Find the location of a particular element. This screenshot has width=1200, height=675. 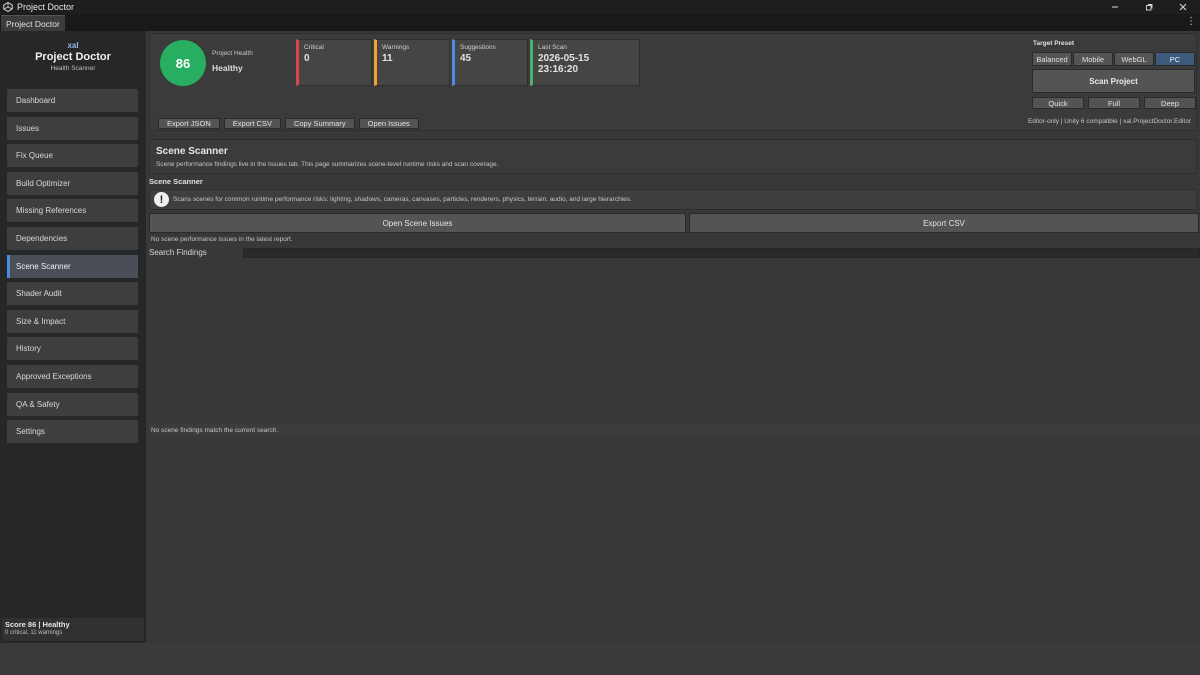

minimize-icon is located at coordinates (1115, 7).